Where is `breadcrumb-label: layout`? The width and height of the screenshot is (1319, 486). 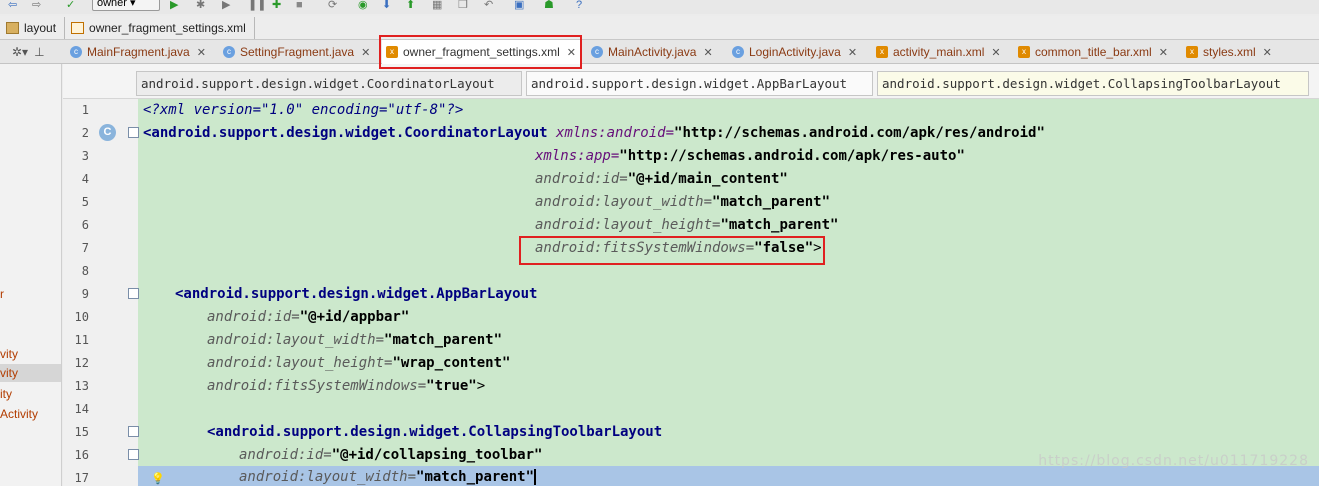 breadcrumb-label: layout is located at coordinates (40, 27).